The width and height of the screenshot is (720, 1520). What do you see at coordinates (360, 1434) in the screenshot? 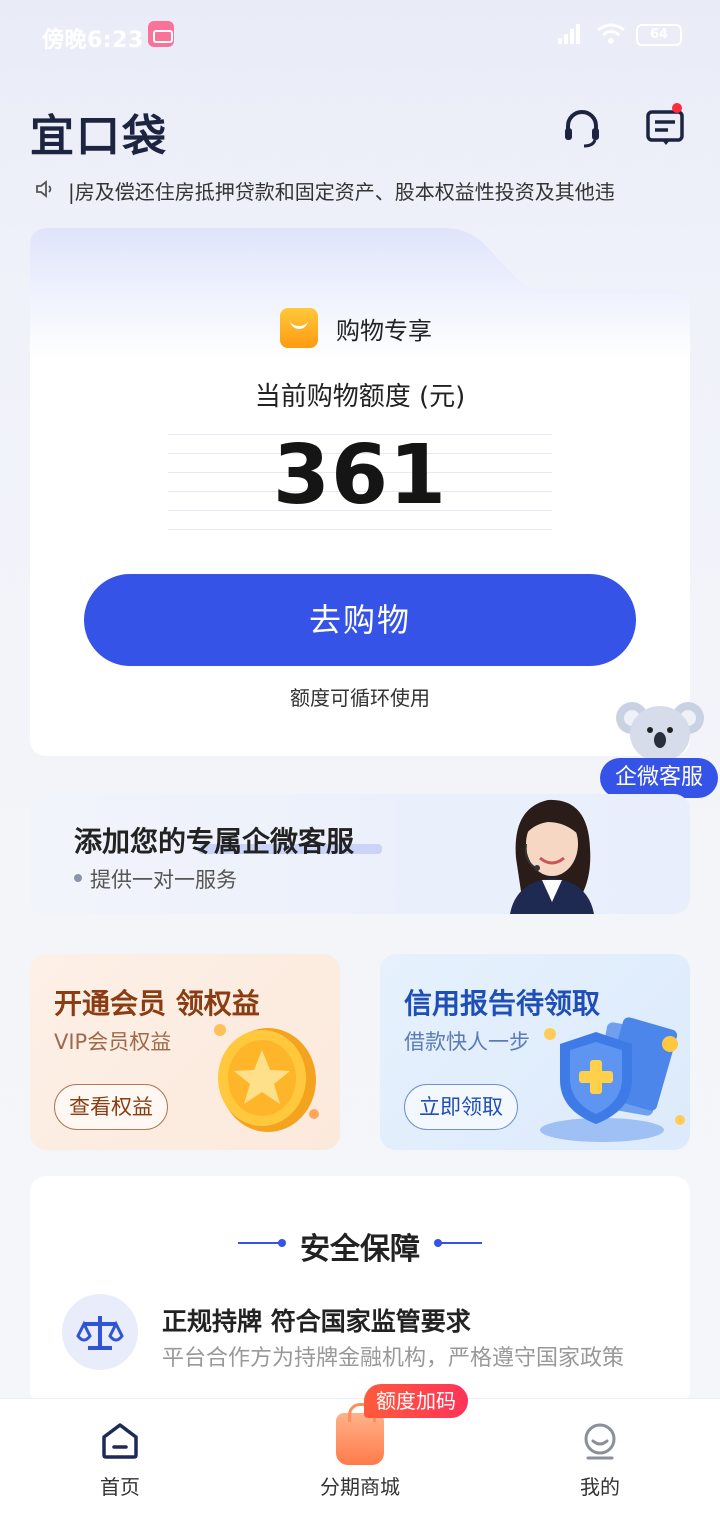
I see `shopping-bag-nav-icon` at bounding box center [360, 1434].